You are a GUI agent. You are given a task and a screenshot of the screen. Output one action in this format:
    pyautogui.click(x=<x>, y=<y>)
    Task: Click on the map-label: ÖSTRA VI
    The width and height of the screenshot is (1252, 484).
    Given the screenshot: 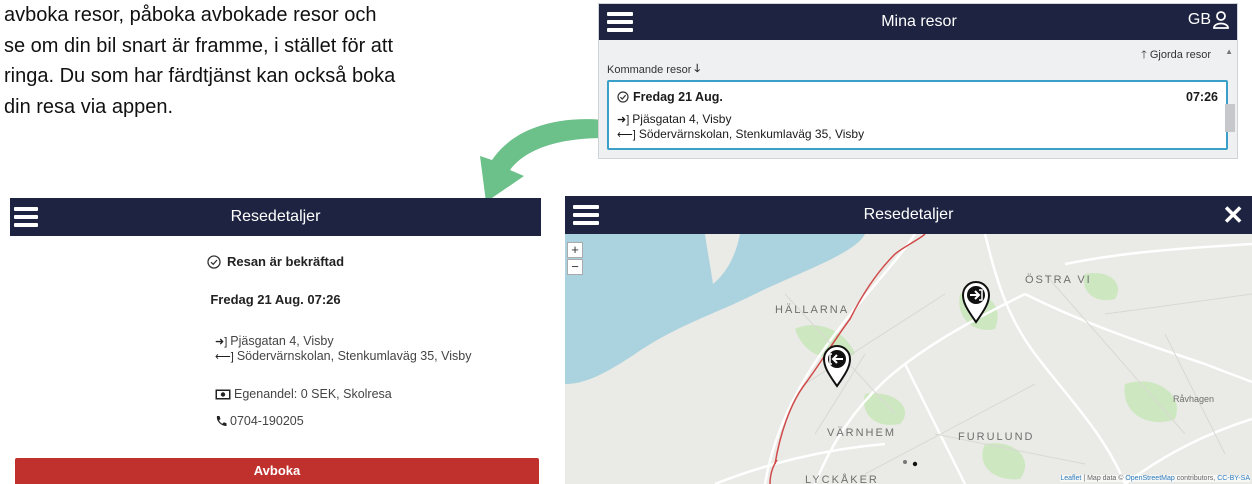 What is the action you would take?
    pyautogui.click(x=1058, y=280)
    